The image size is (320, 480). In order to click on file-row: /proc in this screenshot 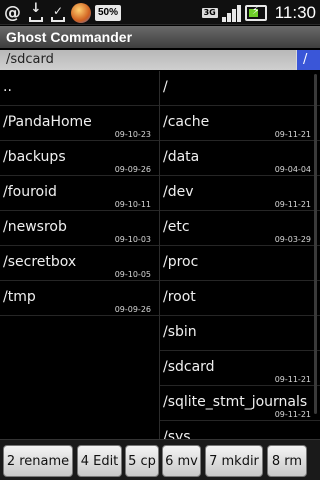, I will do `click(240, 263)`.